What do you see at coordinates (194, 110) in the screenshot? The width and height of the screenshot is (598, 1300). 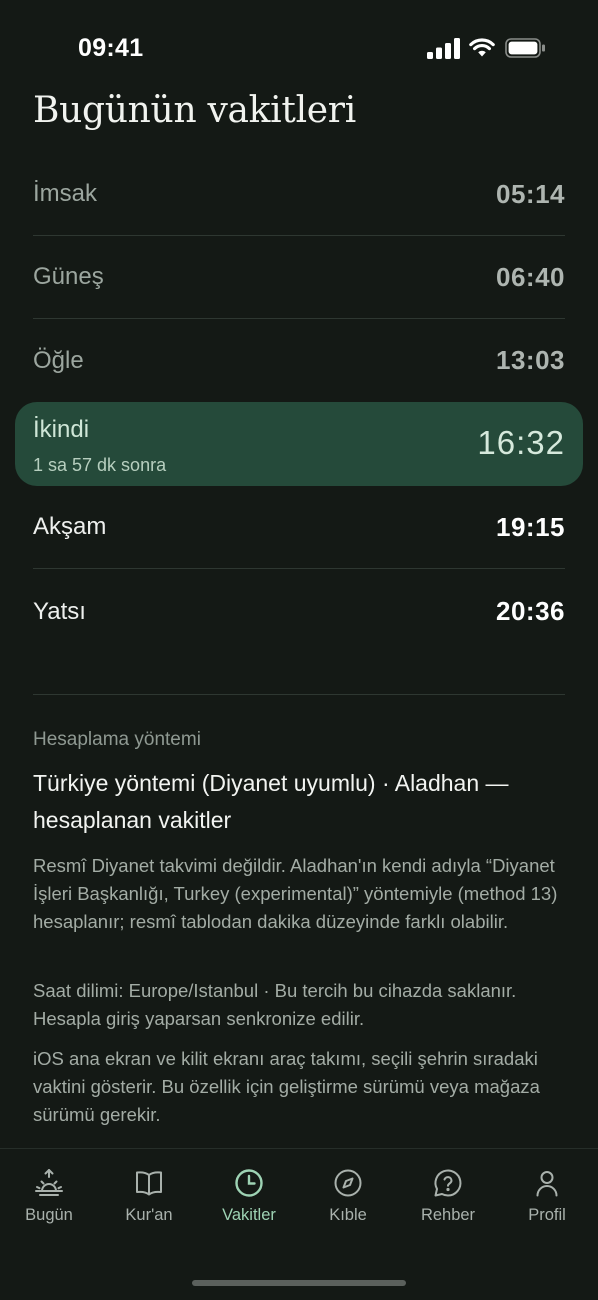 I see `page-title: Bugünün vakitleri` at bounding box center [194, 110].